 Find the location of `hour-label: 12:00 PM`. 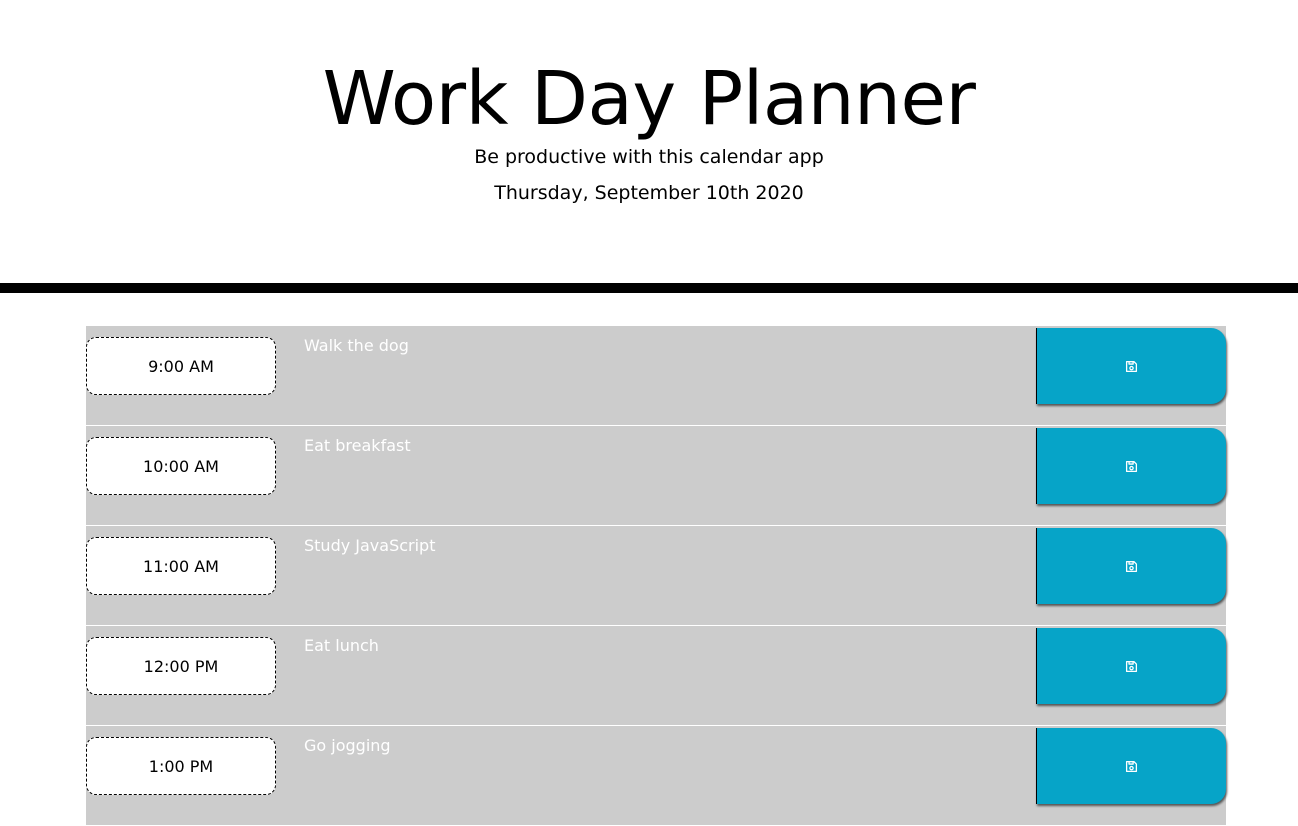

hour-label: 12:00 PM is located at coordinates (181, 666).